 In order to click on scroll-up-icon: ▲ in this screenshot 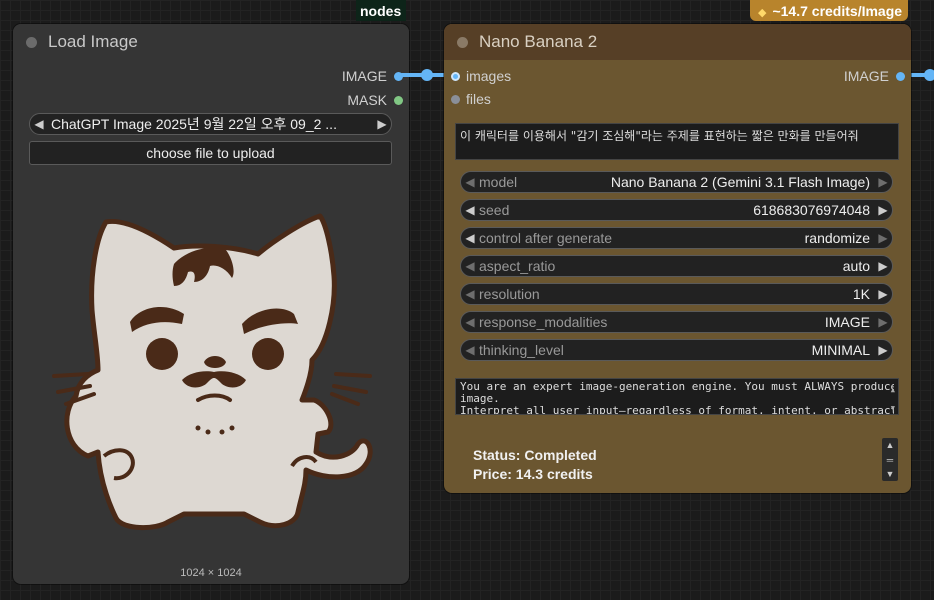, I will do `click(890, 445)`.